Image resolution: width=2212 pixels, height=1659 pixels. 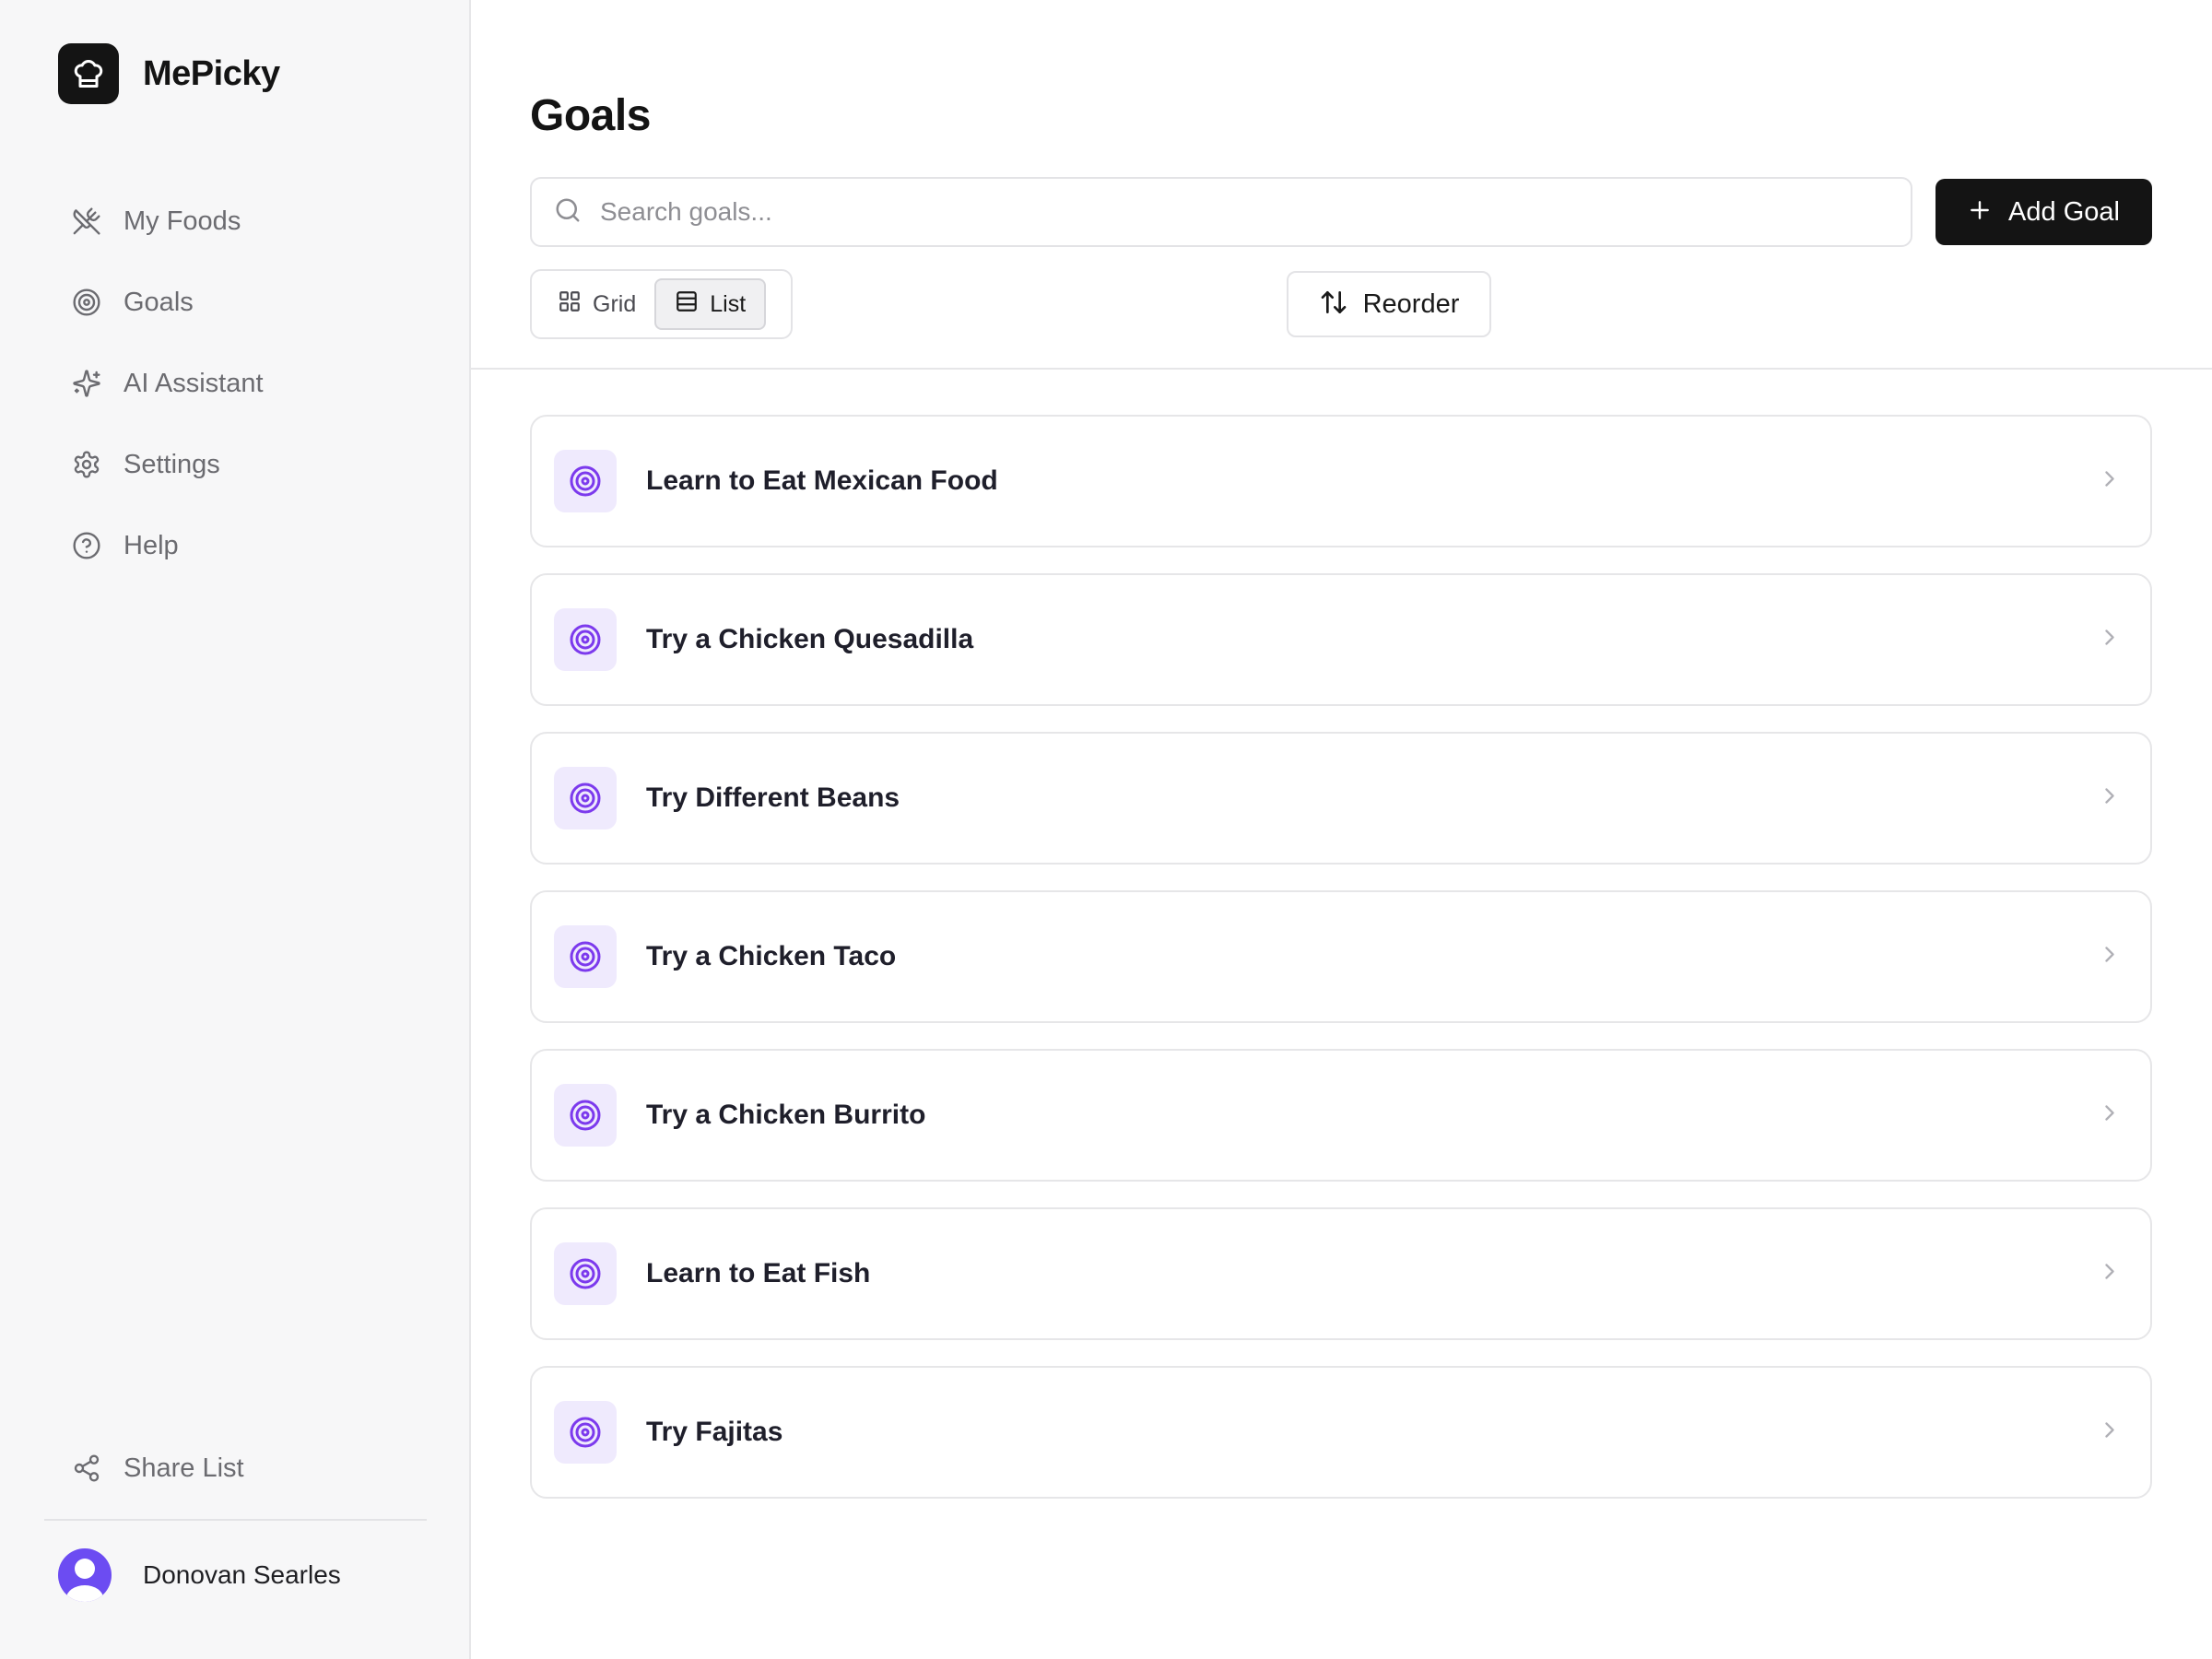 What do you see at coordinates (714, 1432) in the screenshot?
I see `goal-title: Try Fajitas` at bounding box center [714, 1432].